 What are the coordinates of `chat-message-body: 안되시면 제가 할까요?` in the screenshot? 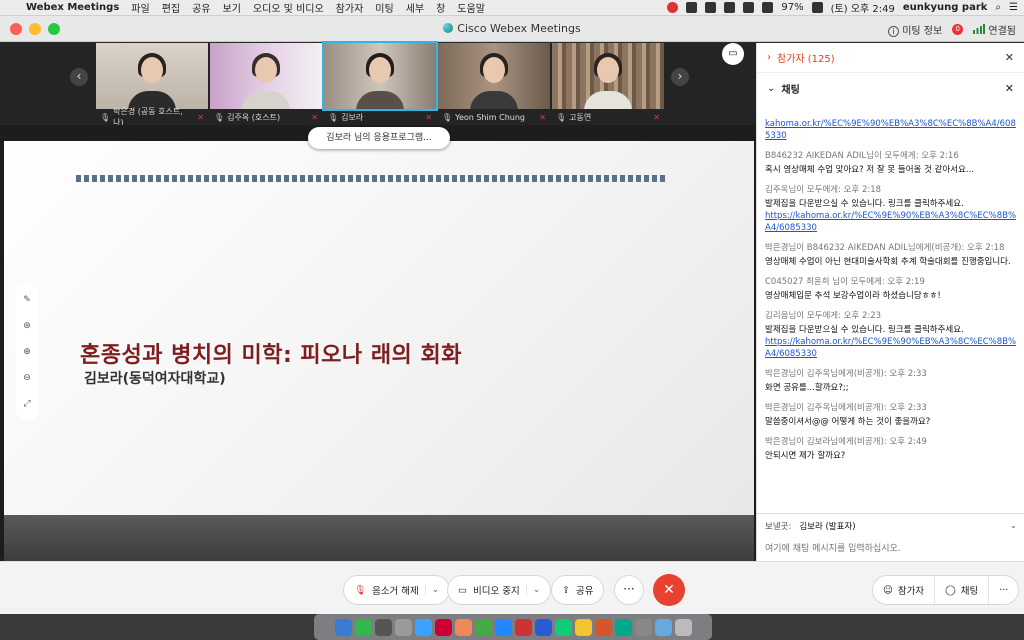 It's located at (805, 456).